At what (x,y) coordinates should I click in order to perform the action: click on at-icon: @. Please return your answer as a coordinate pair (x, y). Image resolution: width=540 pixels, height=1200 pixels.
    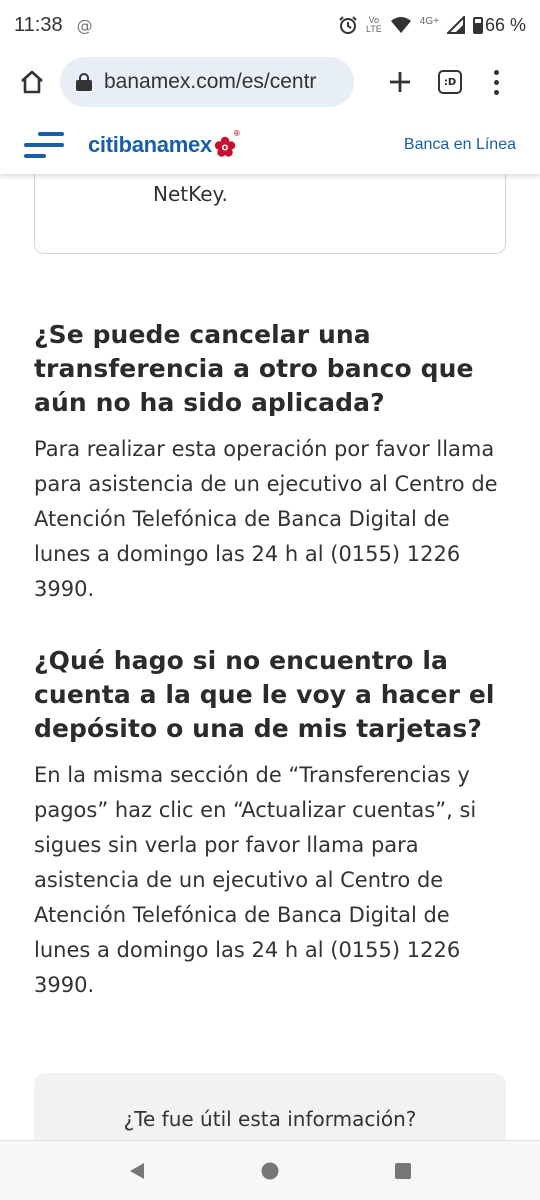
    Looking at the image, I should click on (84, 25).